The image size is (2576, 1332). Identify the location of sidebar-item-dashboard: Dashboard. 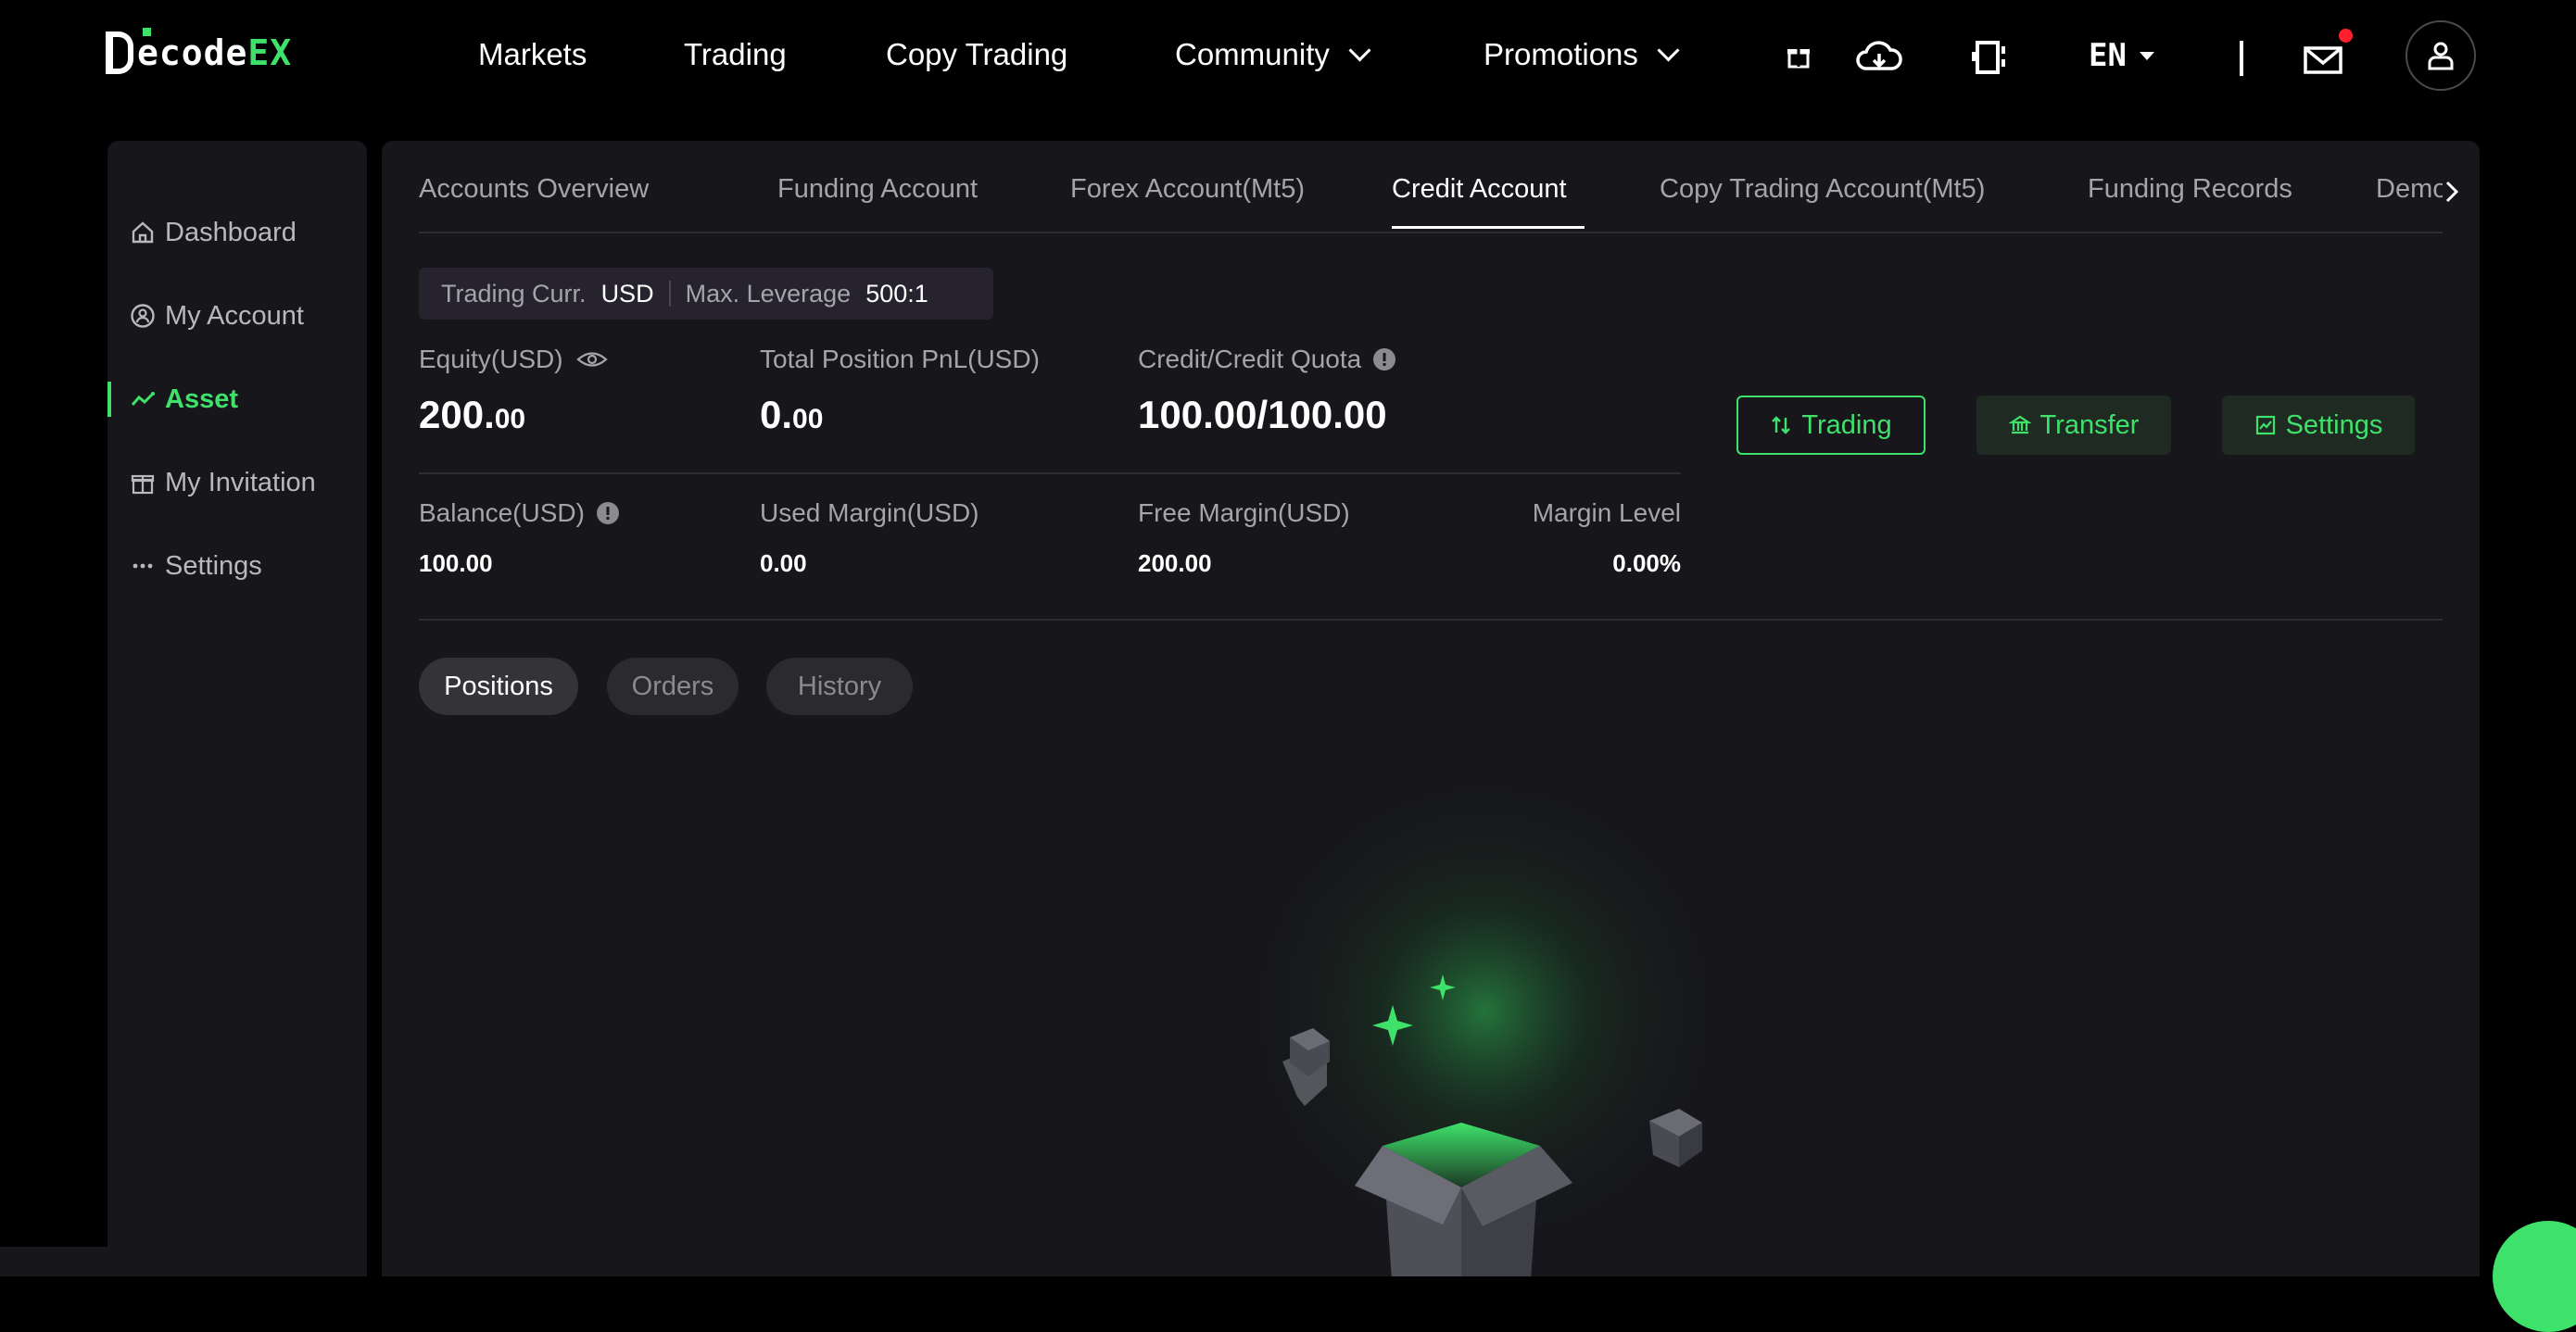
(213, 232).